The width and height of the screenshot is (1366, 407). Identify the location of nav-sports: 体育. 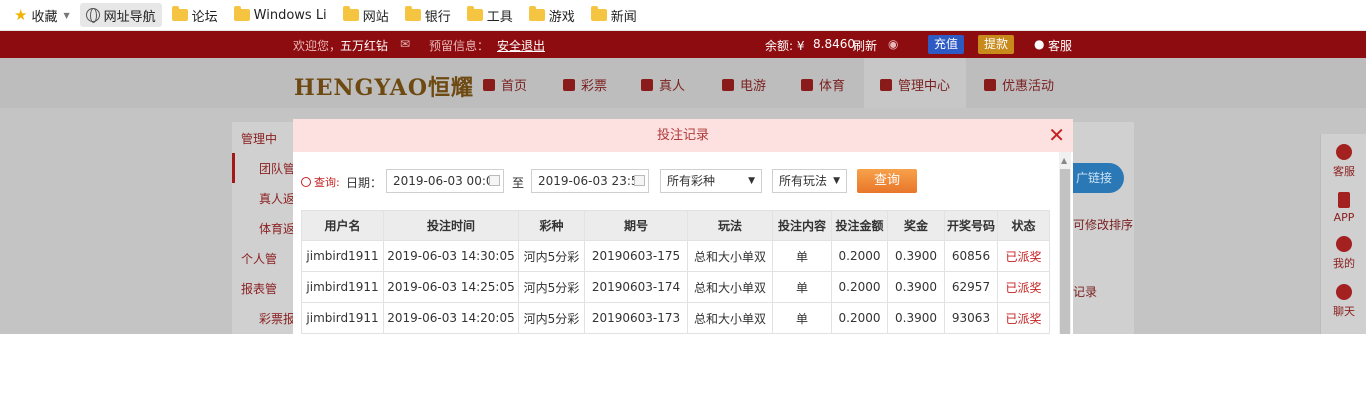
(823, 84).